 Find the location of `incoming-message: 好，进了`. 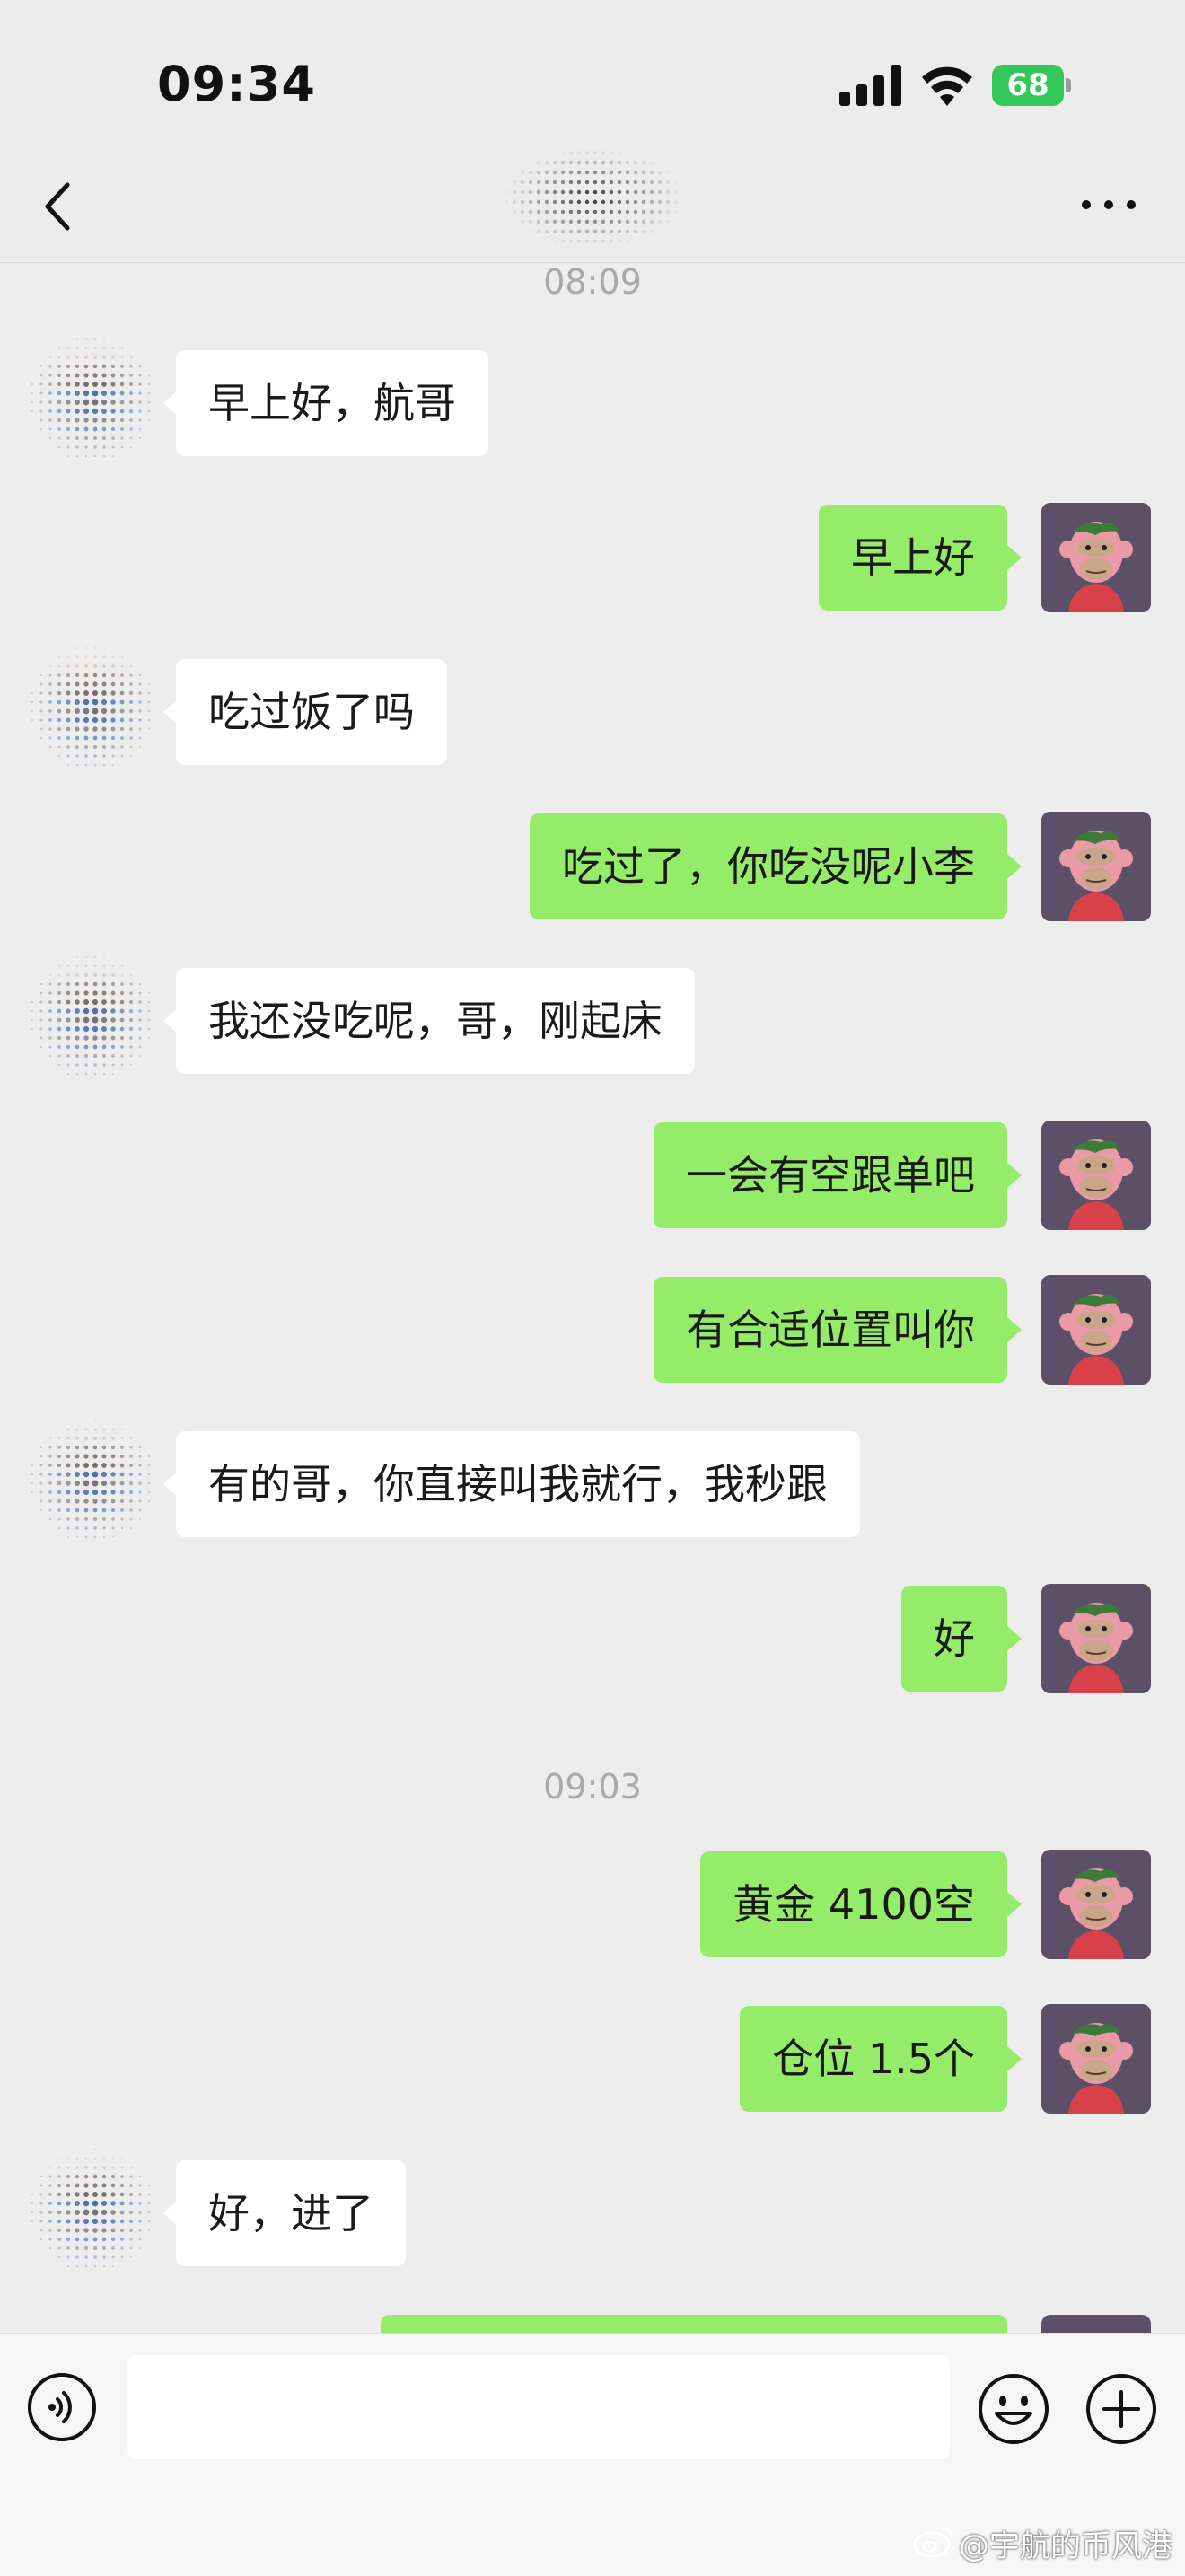

incoming-message: 好，进了 is located at coordinates (291, 2213).